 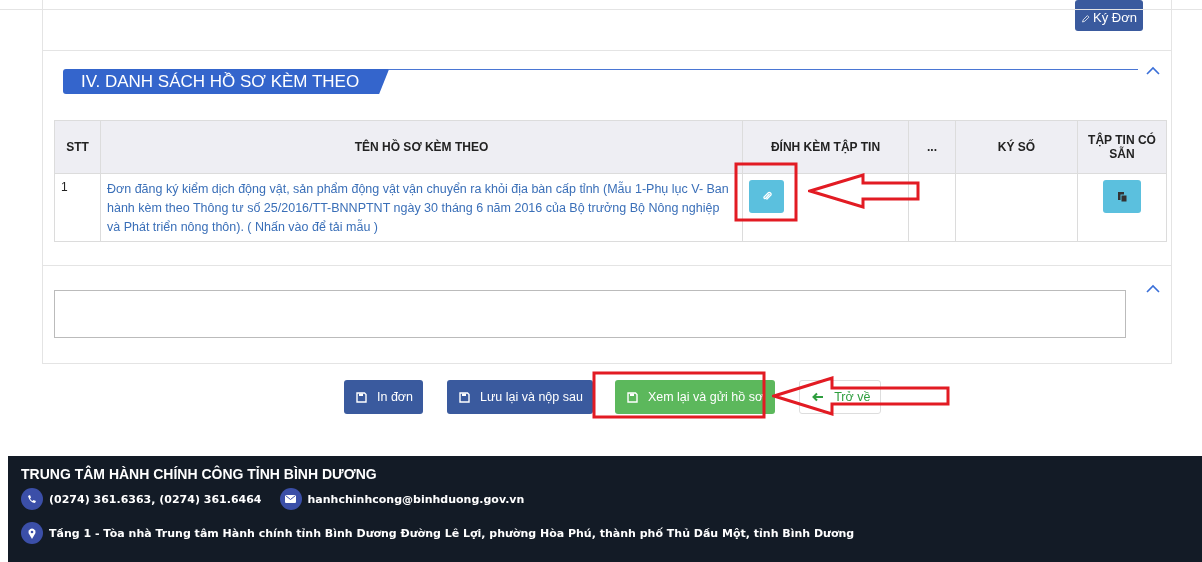 I want to click on column-header: ĐÍNH KÈM TẬP TIN, so click(x=825, y=147).